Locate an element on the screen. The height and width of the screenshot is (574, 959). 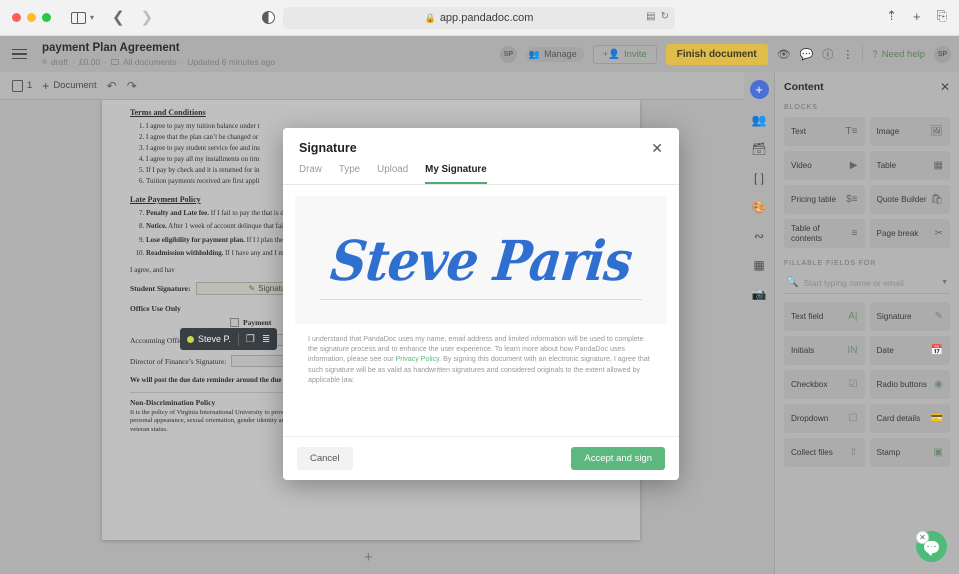
media-library-icon: 📷 is located at coordinates (759, 294).